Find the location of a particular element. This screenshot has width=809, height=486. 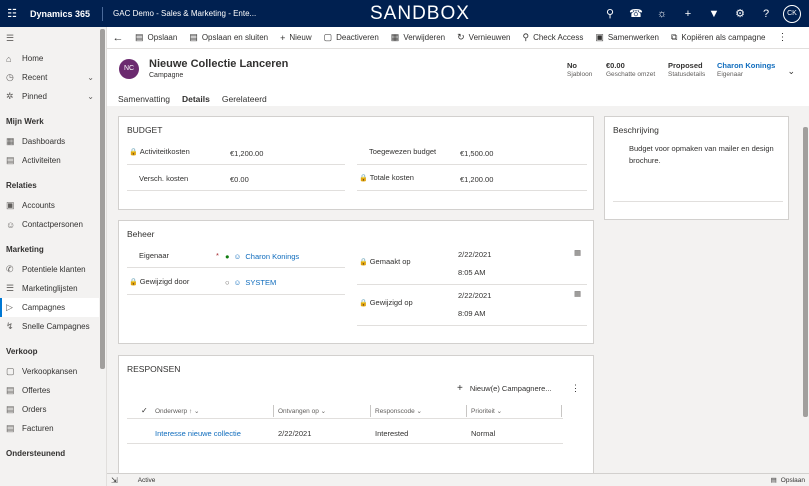

sidebar-item-pinned: ✲ Pinned ⌄ is located at coordinates (53, 96).